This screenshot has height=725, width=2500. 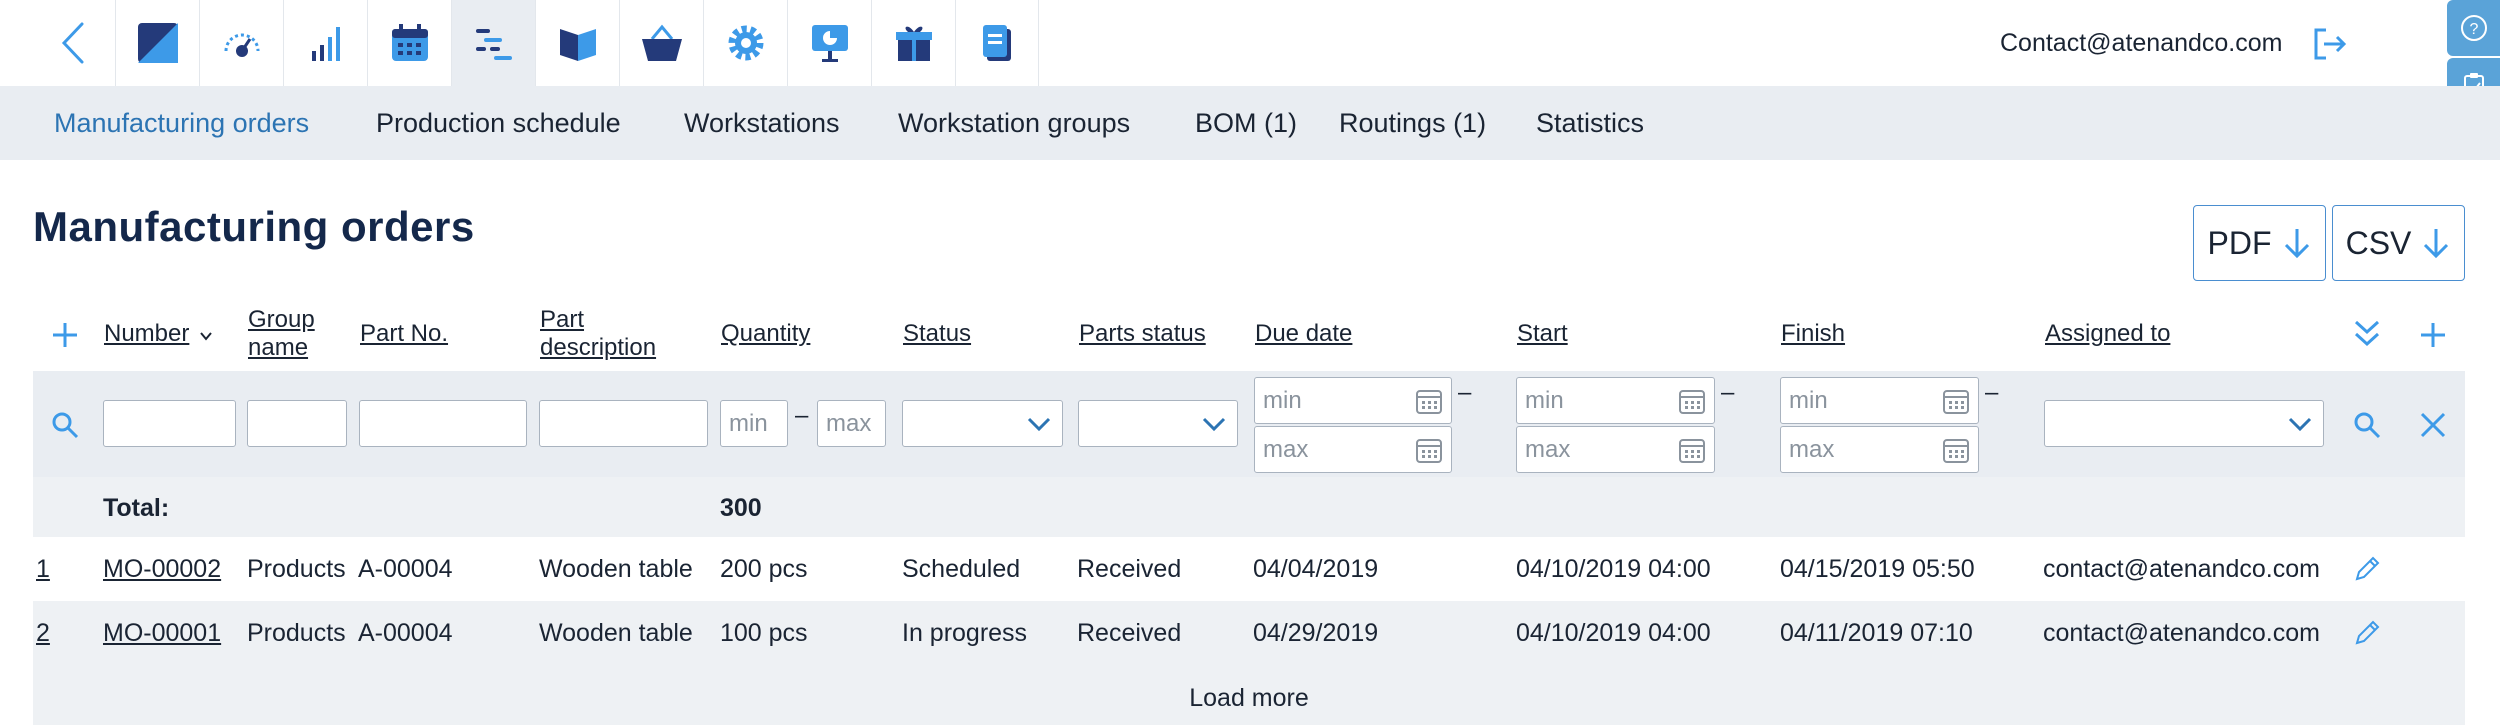 What do you see at coordinates (43, 569) in the screenshot?
I see `row-index: 1` at bounding box center [43, 569].